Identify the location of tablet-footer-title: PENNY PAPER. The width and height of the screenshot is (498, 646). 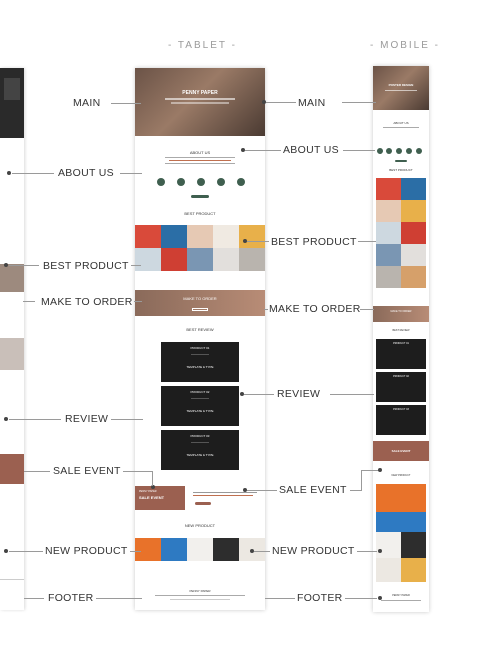
(200, 591).